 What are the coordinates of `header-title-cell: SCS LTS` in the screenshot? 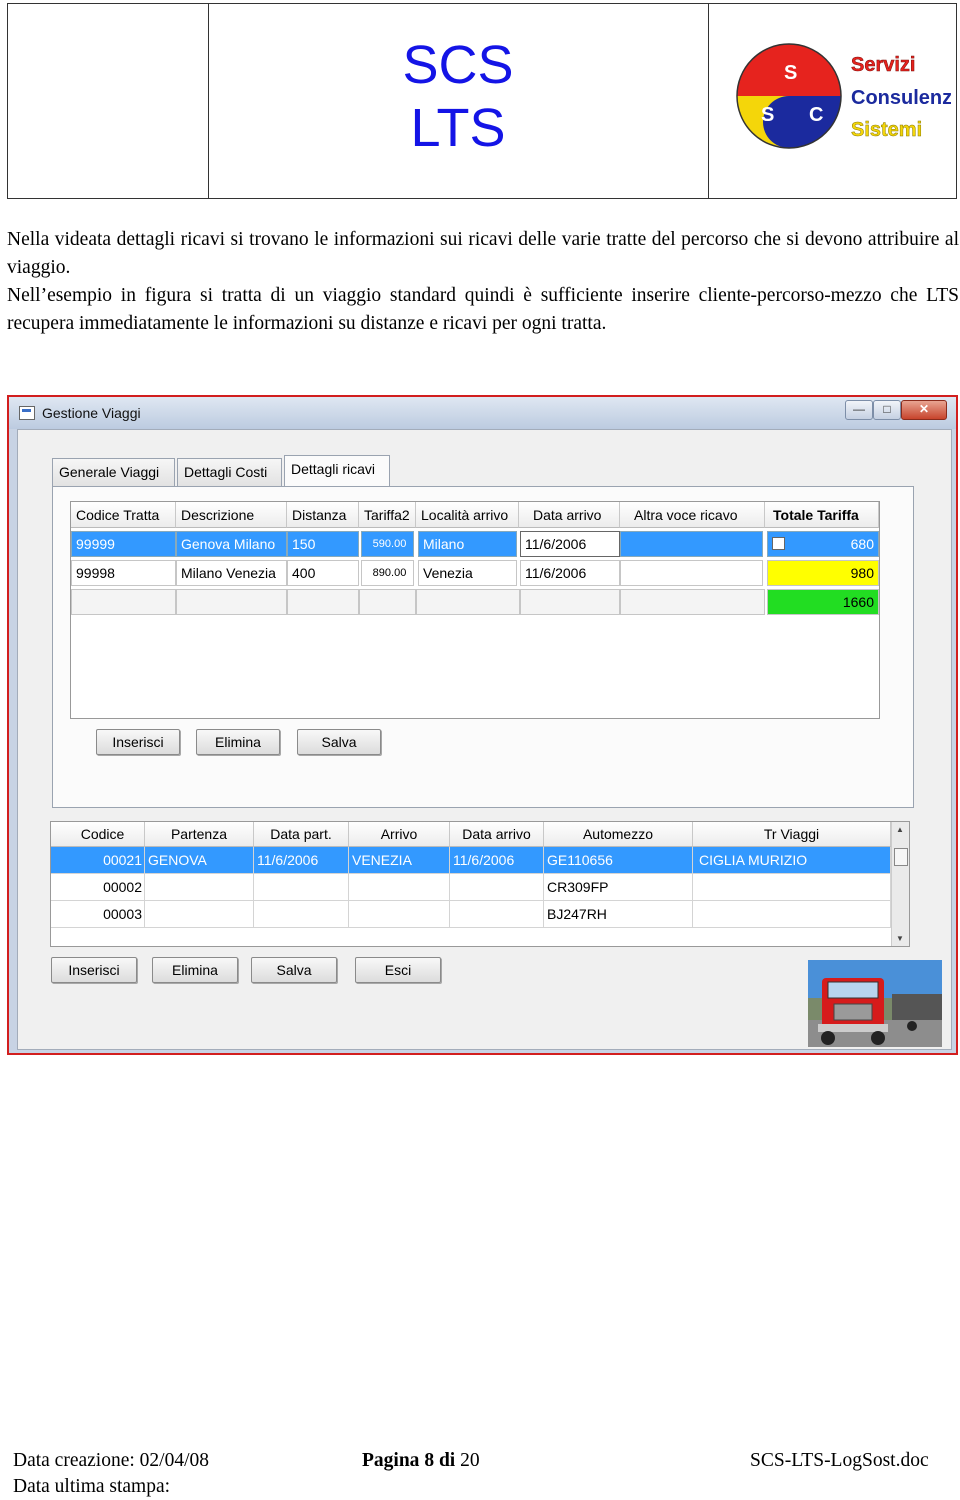 It's located at (458, 101).